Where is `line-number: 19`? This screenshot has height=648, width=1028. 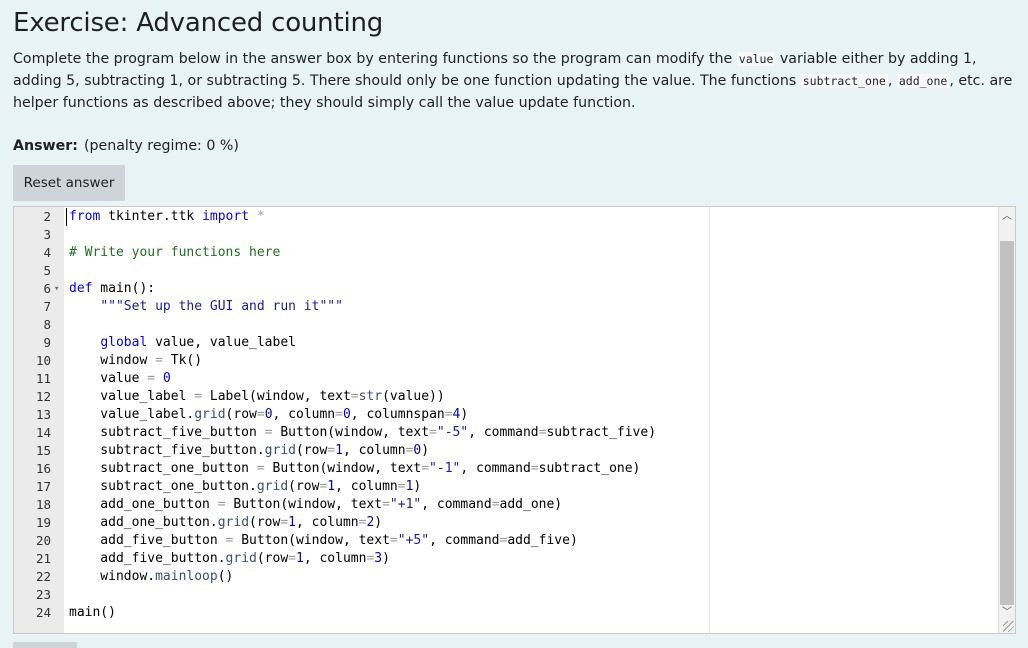
line-number: 19 is located at coordinates (43, 522).